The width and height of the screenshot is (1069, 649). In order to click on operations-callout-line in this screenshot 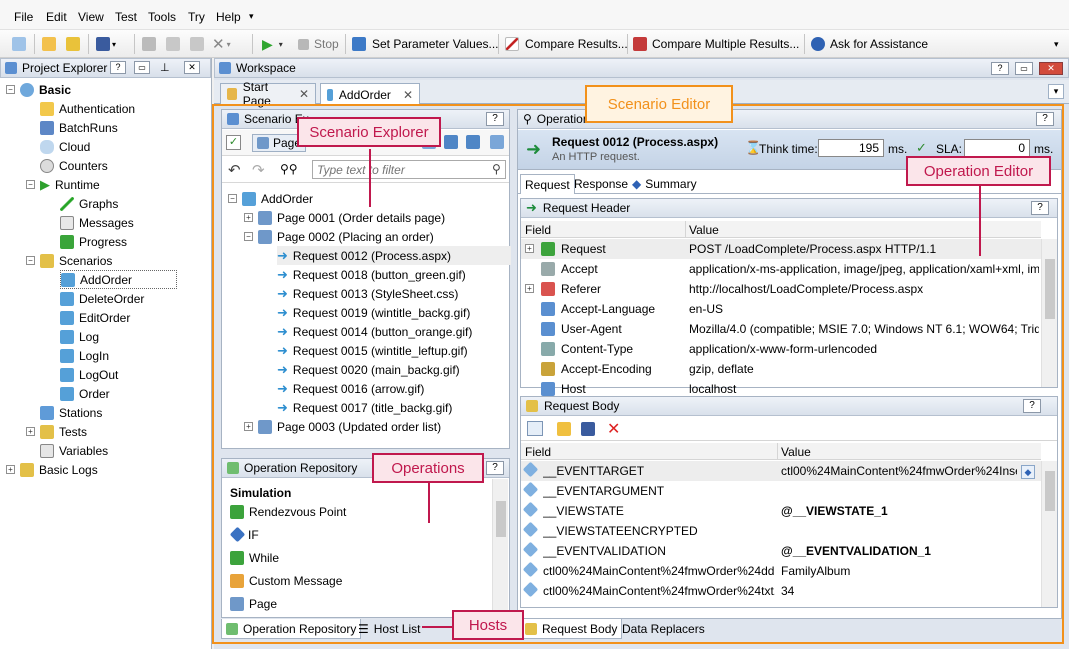, I will do `click(429, 503)`.